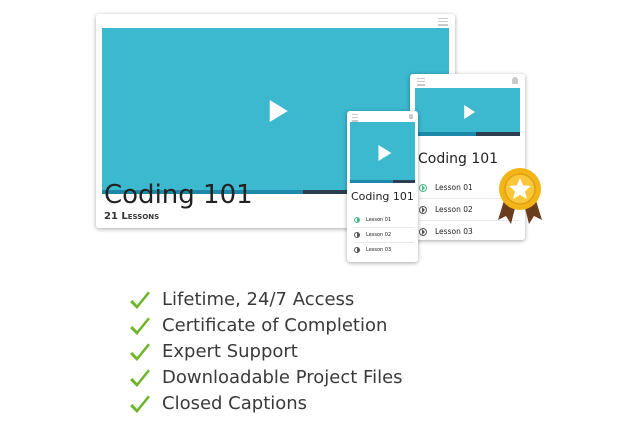 The width and height of the screenshot is (640, 425). I want to click on feature-label: Expert Support, so click(230, 351).